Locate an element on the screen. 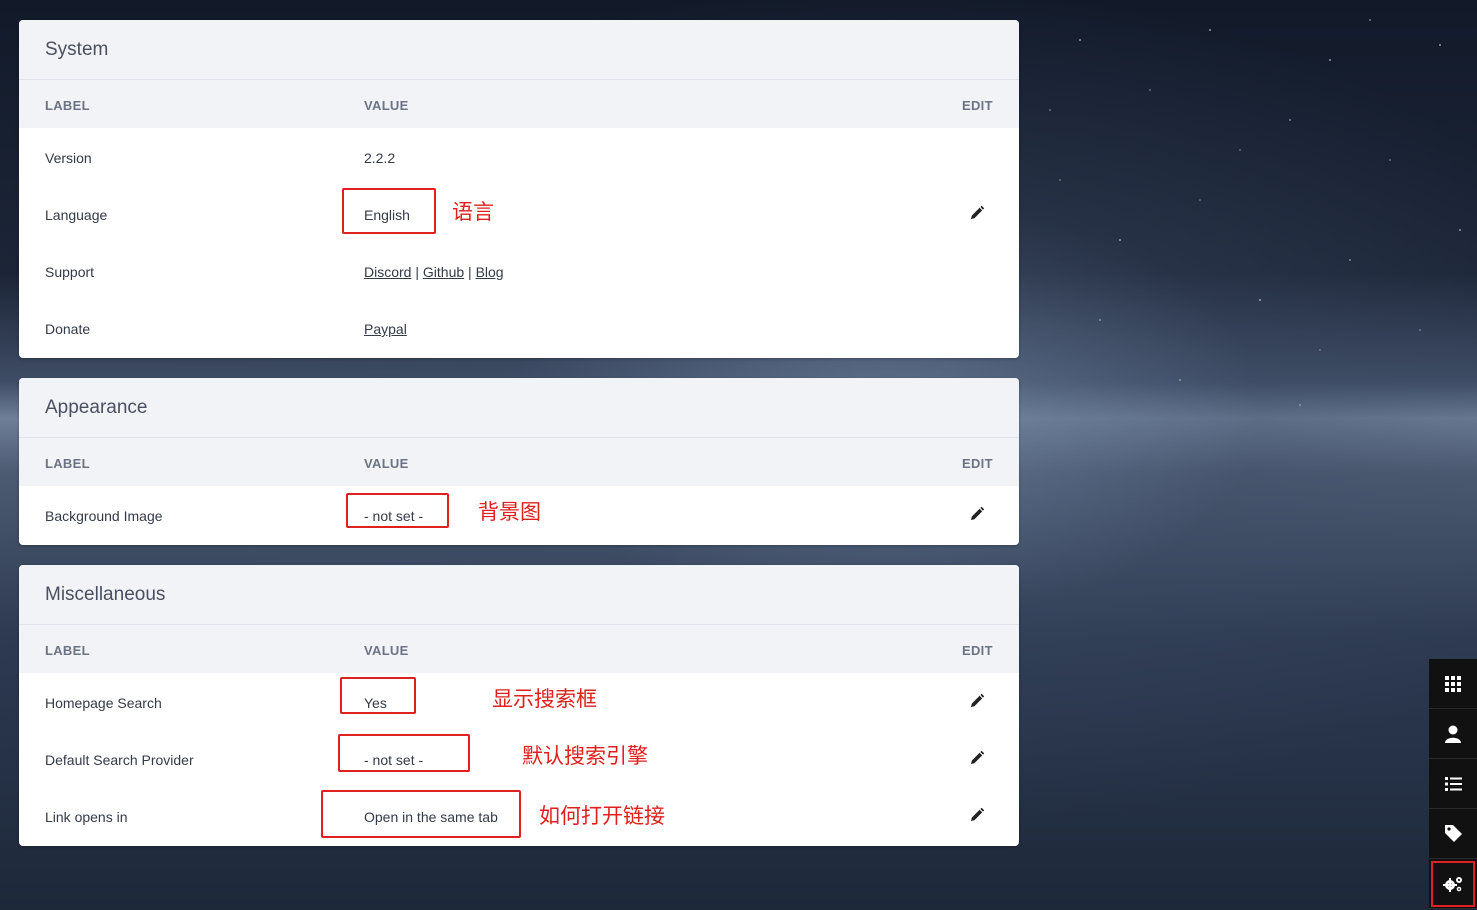 This screenshot has width=1477, height=910. sidebar-button-settings is located at coordinates (1453, 884).